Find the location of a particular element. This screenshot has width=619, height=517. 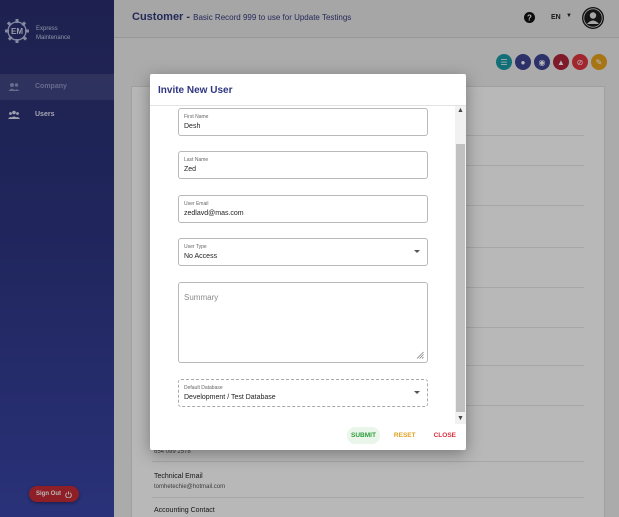

summary-placeholder: Summary is located at coordinates (201, 297).